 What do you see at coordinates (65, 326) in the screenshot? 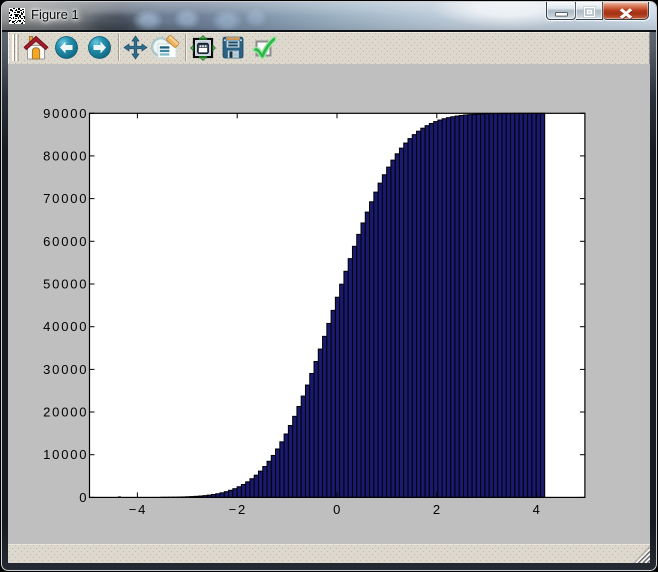
I see `svg-text: 40000` at bounding box center [65, 326].